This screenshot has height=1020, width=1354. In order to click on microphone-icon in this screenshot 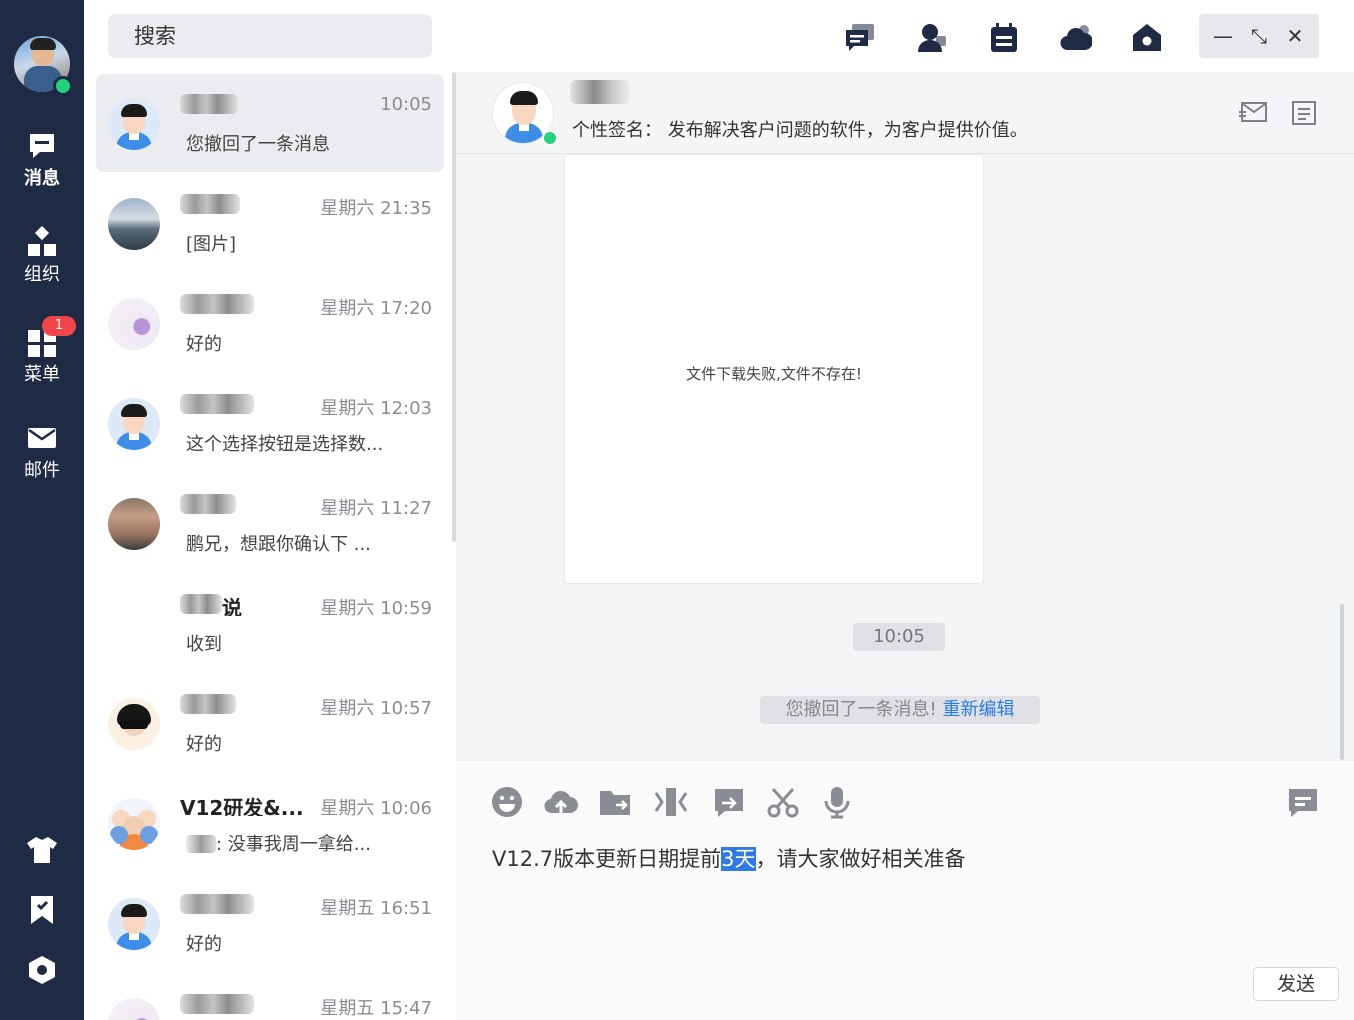, I will do `click(837, 802)`.